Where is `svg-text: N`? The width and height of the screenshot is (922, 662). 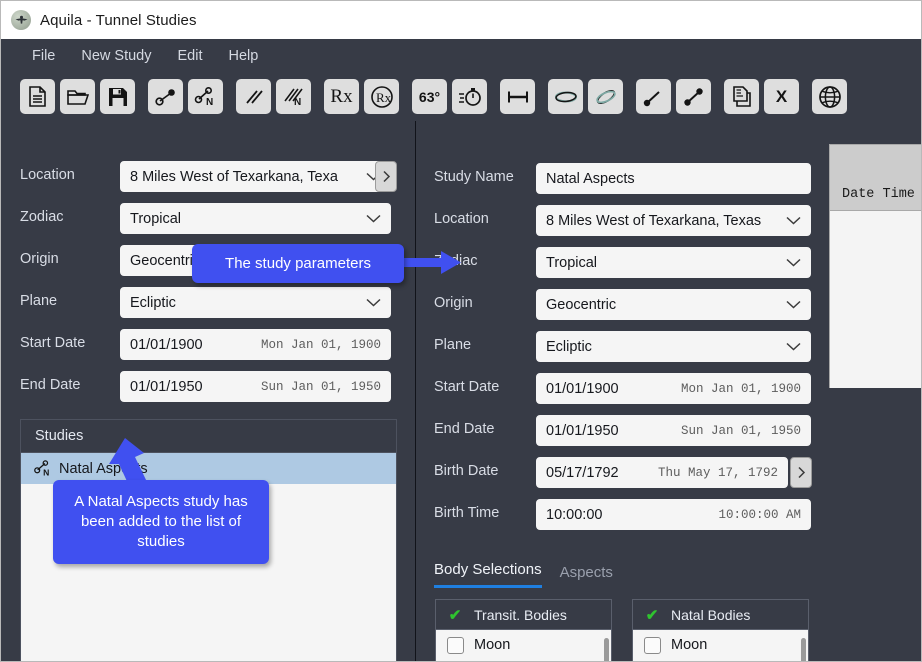
svg-text: N is located at coordinates (297, 102).